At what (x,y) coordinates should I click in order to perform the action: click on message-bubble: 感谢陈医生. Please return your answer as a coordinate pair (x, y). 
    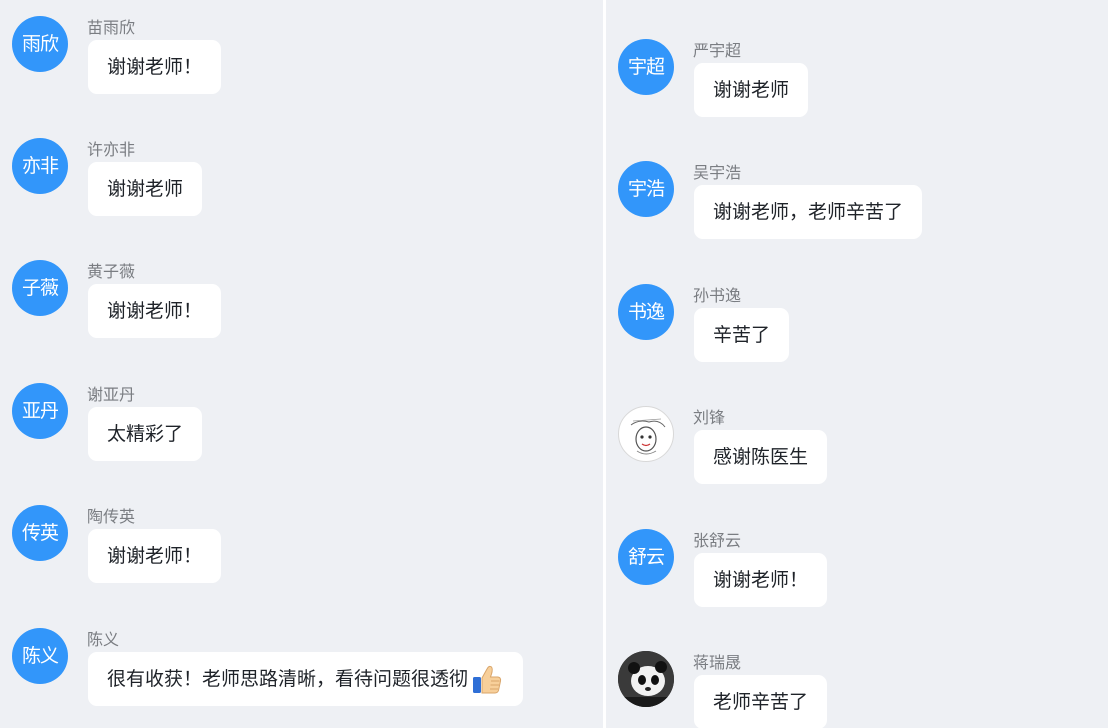
    Looking at the image, I should click on (761, 457).